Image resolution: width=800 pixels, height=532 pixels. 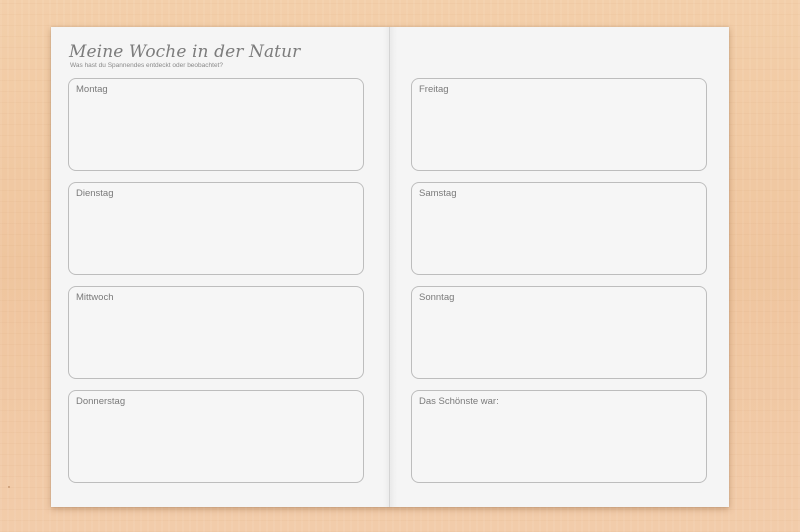 I want to click on day-box-samstag: Samstag, so click(x=559, y=228).